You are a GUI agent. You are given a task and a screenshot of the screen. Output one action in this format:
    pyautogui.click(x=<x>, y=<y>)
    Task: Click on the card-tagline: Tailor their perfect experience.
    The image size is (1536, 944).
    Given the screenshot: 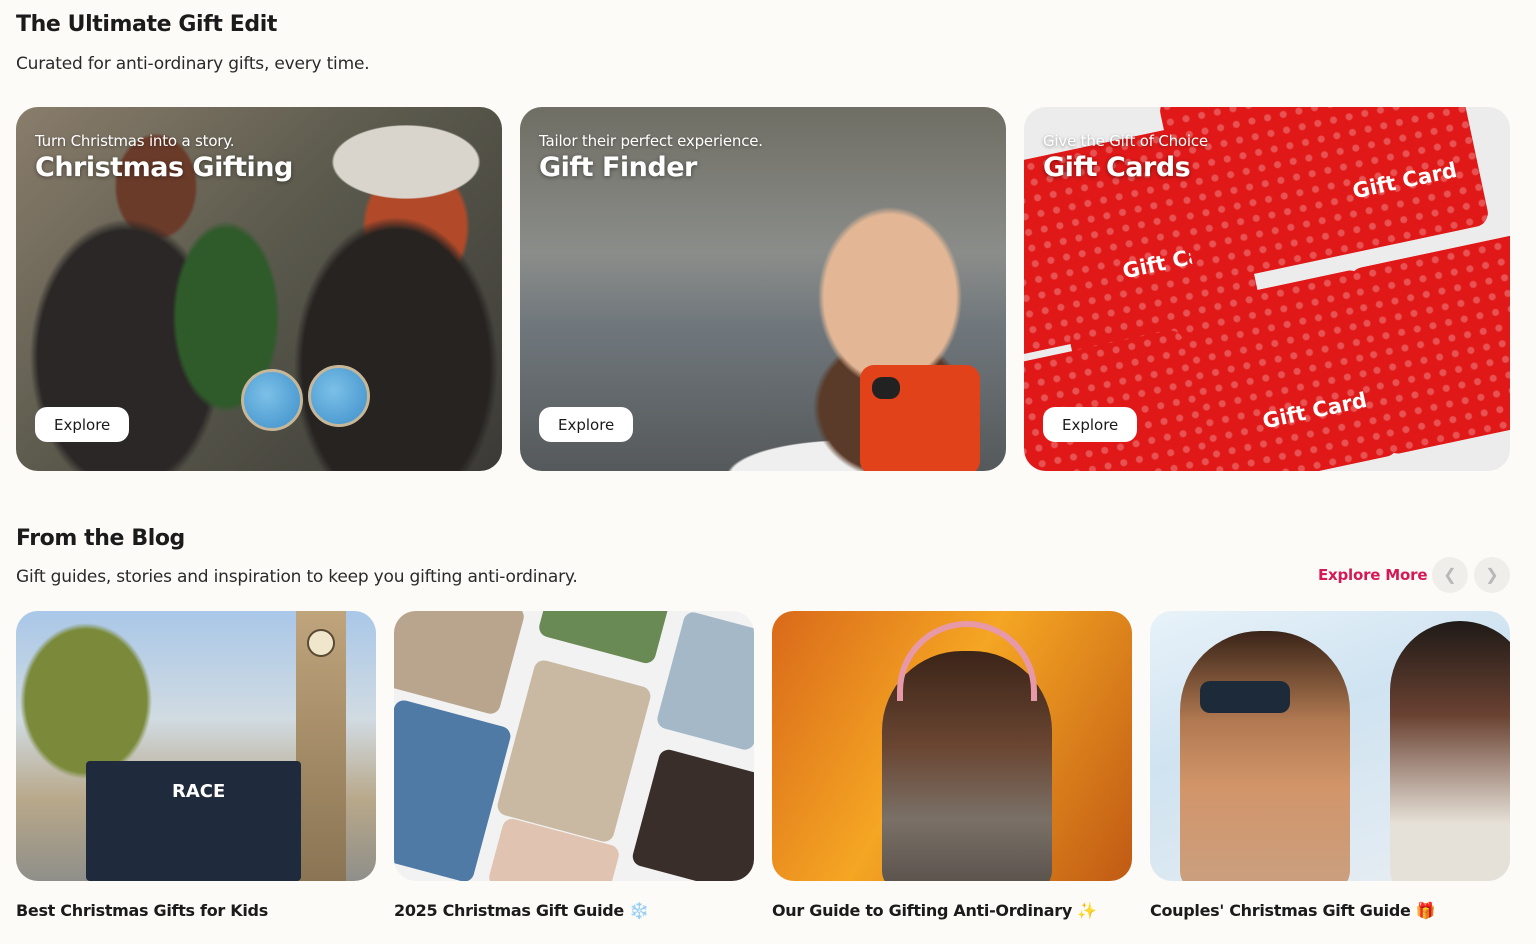 What is the action you would take?
    pyautogui.click(x=651, y=141)
    